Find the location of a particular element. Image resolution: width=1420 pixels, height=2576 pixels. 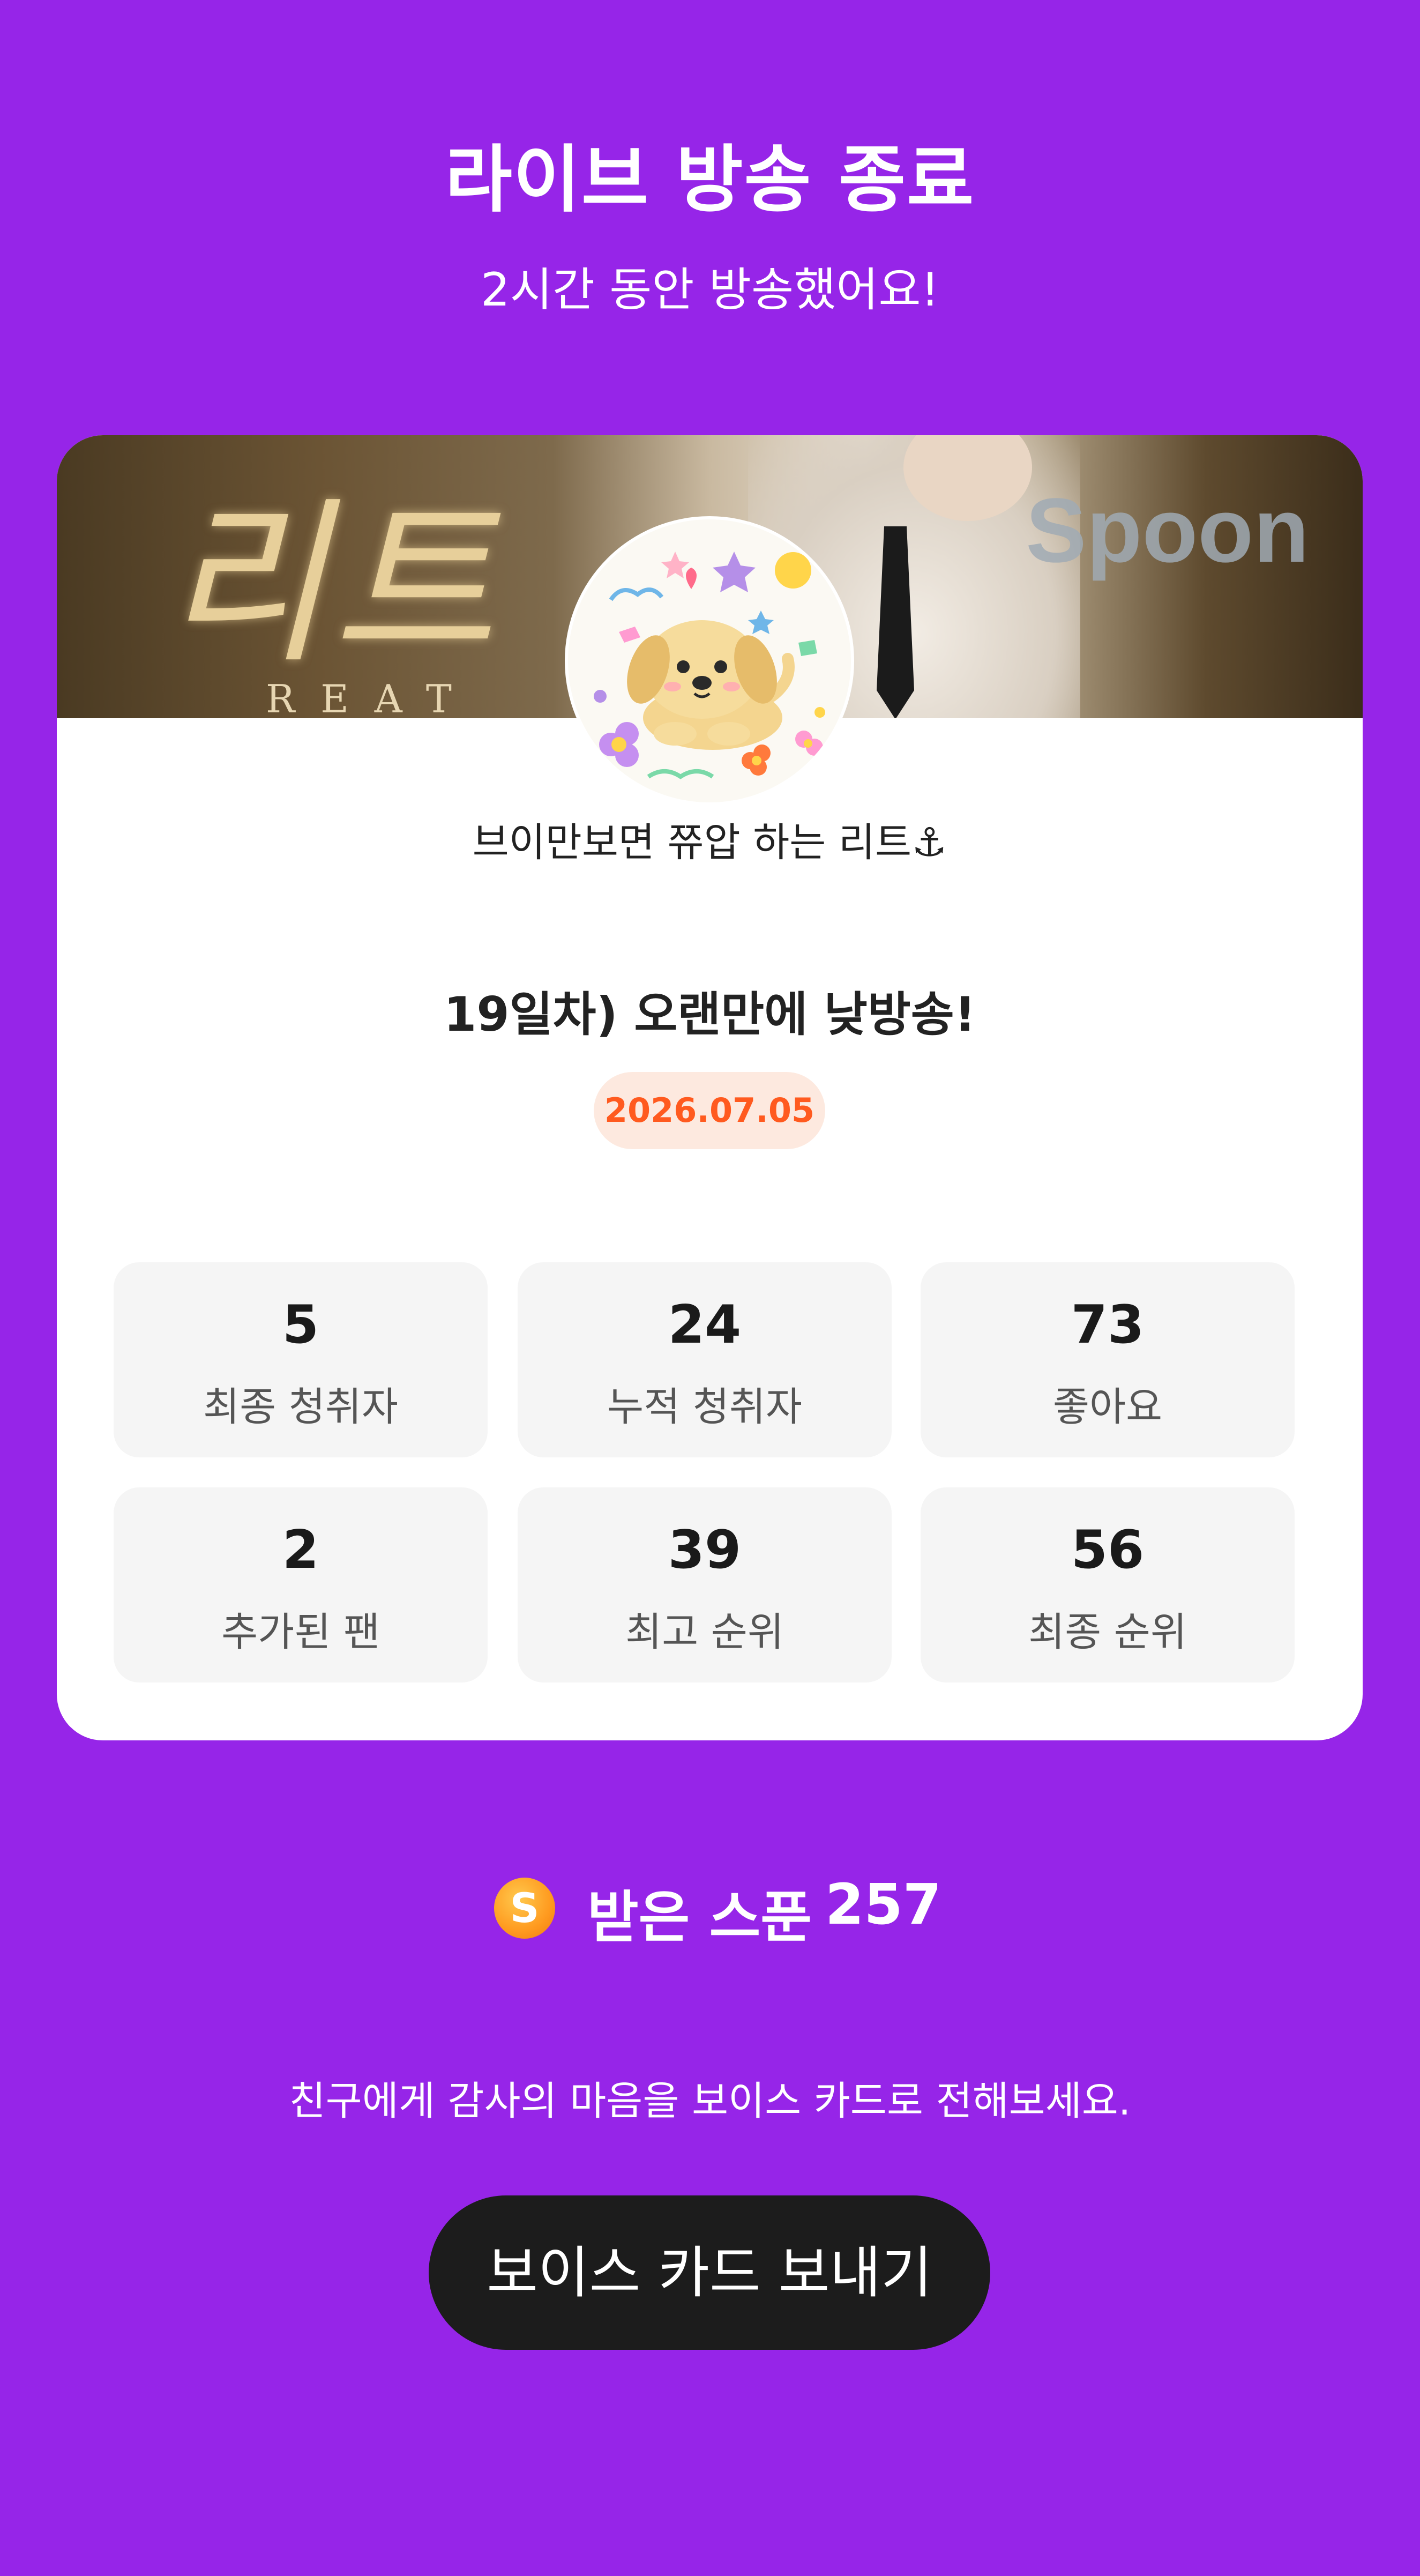

stat-label: 최종 순위 is located at coordinates (1107, 1632).